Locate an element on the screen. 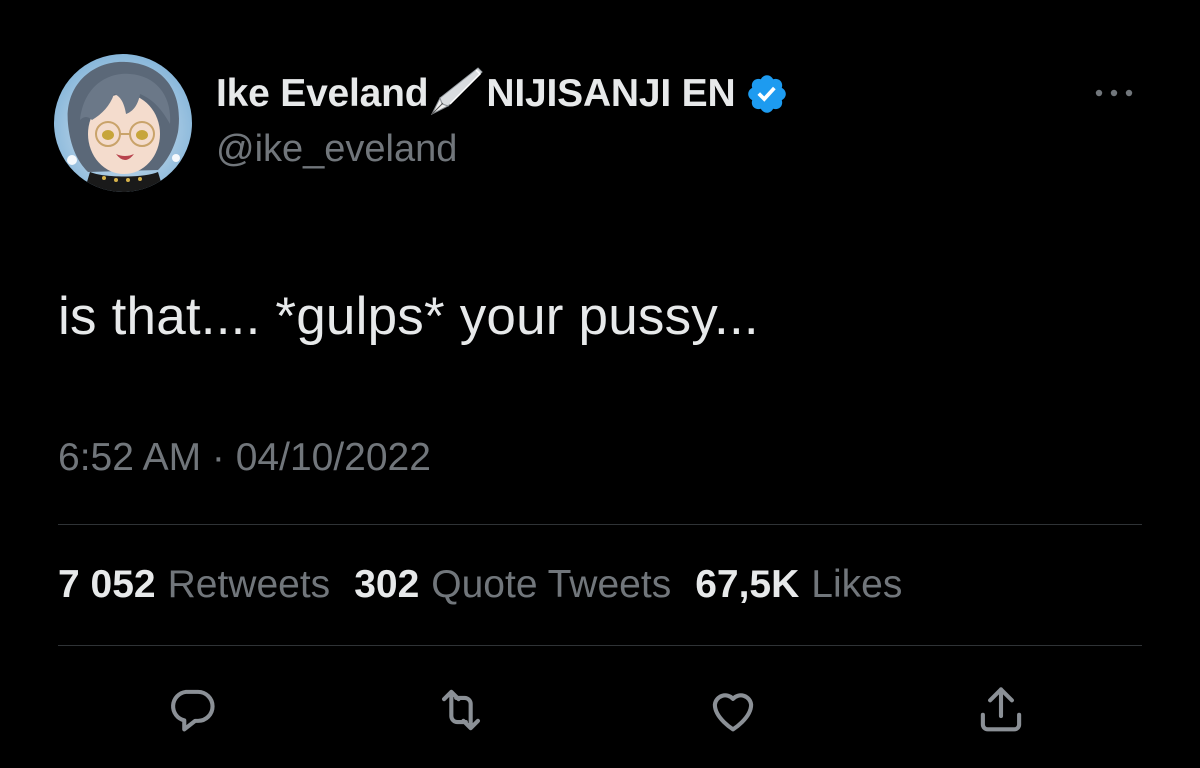  like-button is located at coordinates (733, 710).